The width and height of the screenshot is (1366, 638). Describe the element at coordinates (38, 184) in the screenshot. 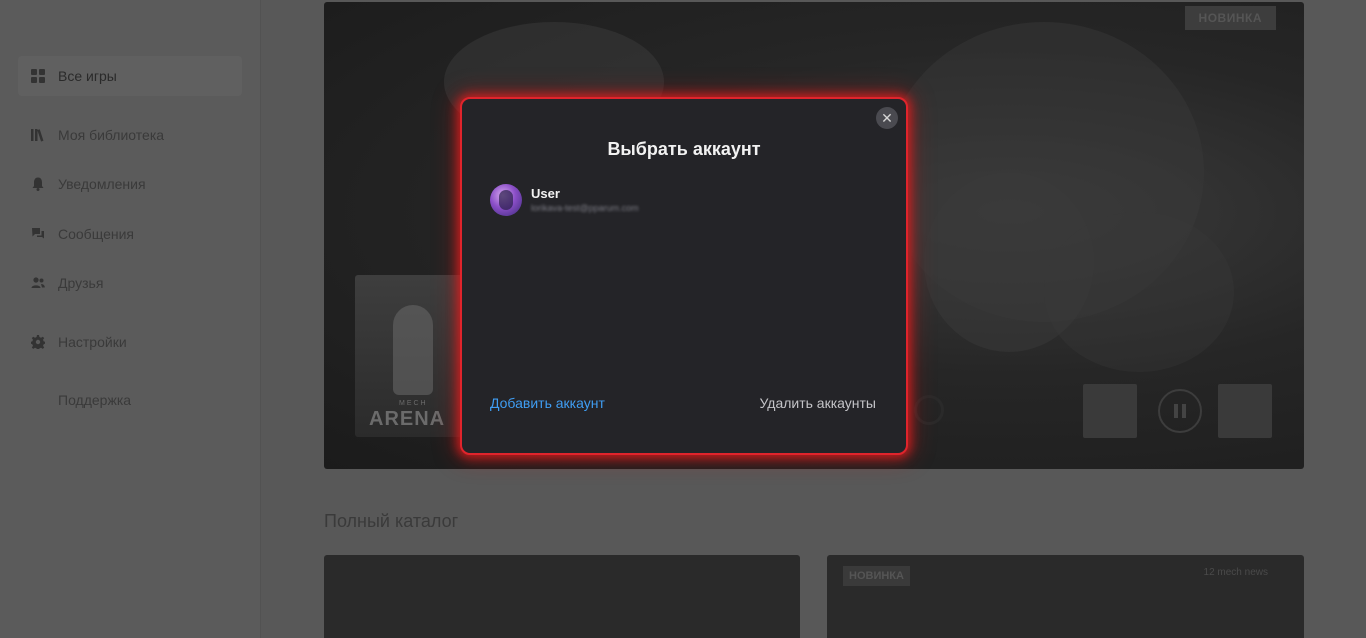

I see `bell-icon` at that location.